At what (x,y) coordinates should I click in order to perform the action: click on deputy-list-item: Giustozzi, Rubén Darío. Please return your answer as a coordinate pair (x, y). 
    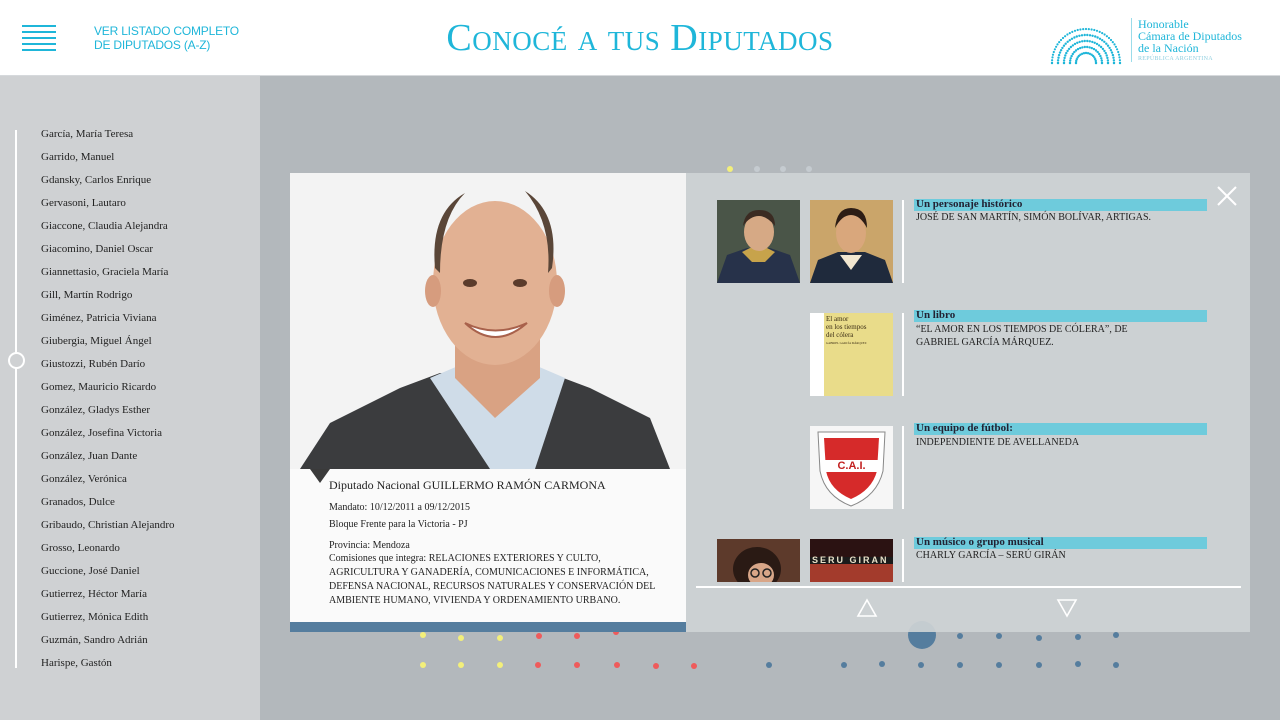
    Looking at the image, I should click on (108, 368).